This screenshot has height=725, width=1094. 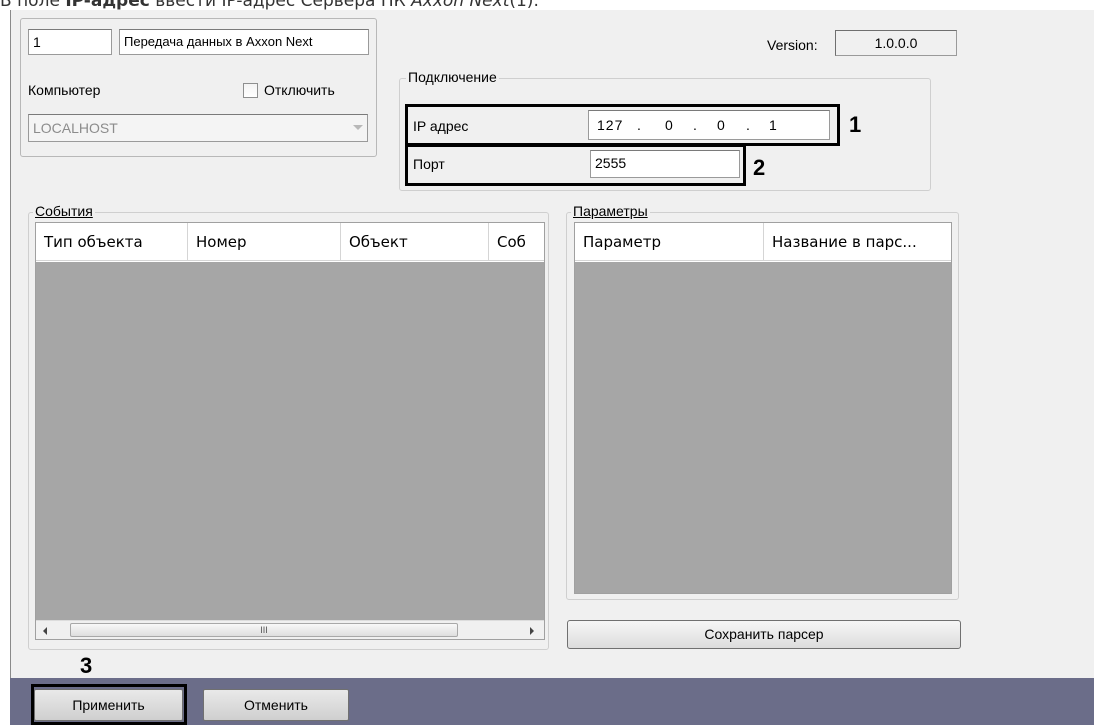 What do you see at coordinates (358, 127) in the screenshot?
I see `chevron-down-icon` at bounding box center [358, 127].